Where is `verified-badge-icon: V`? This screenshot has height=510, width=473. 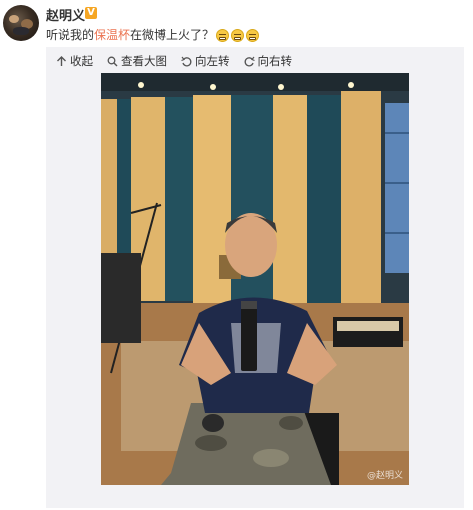
verified-badge-icon: V is located at coordinates (91, 13).